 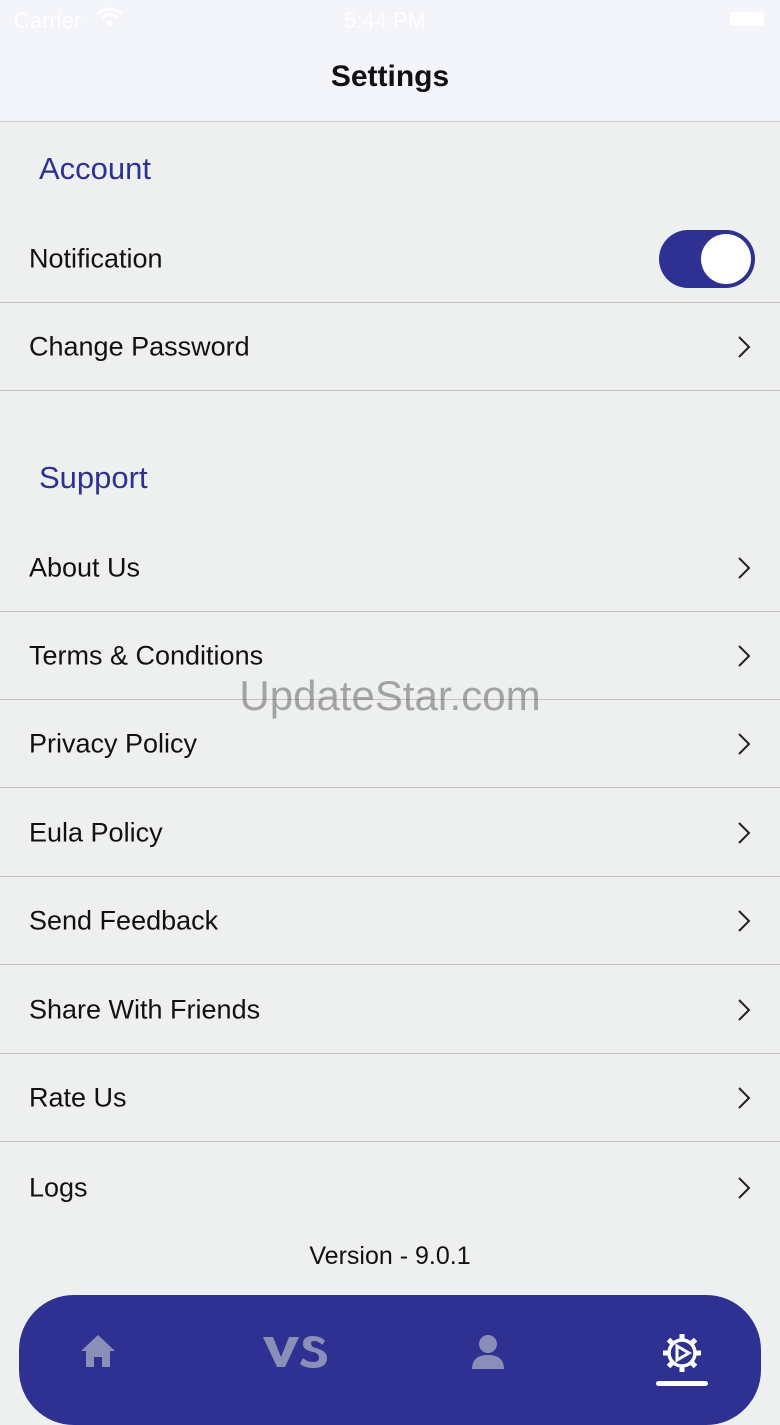 What do you see at coordinates (747, 19) in the screenshot?
I see `battery-icon` at bounding box center [747, 19].